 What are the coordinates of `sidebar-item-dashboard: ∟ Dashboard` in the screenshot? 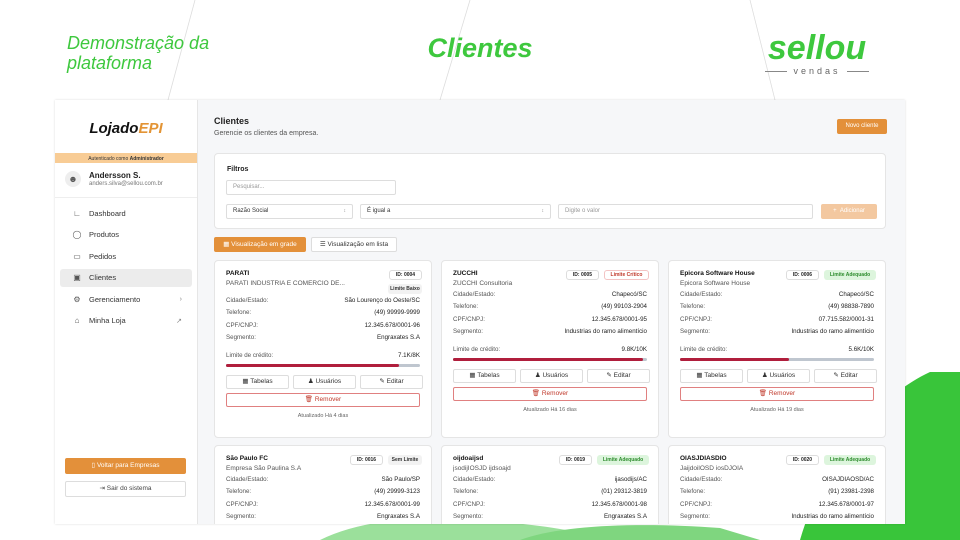 It's located at (126, 213).